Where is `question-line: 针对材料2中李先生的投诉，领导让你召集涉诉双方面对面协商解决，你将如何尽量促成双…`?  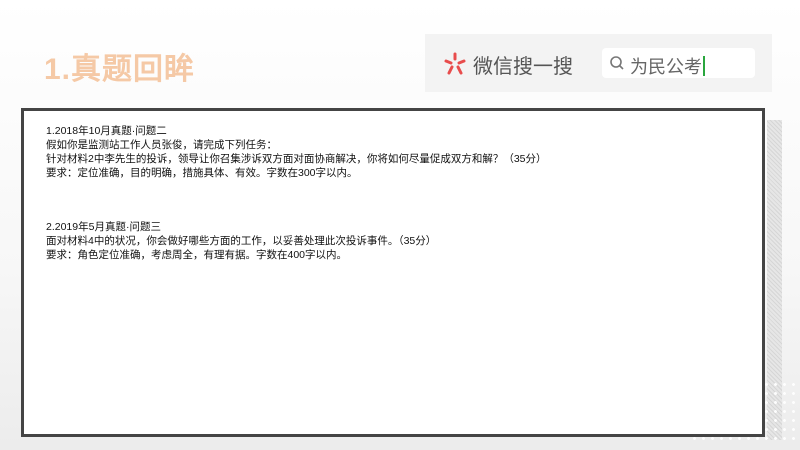
question-line: 针对材料2中李先生的投诉，领导让你召集涉诉双方面对面协商解决，你将如何尽量促成双… is located at coordinates (296, 159).